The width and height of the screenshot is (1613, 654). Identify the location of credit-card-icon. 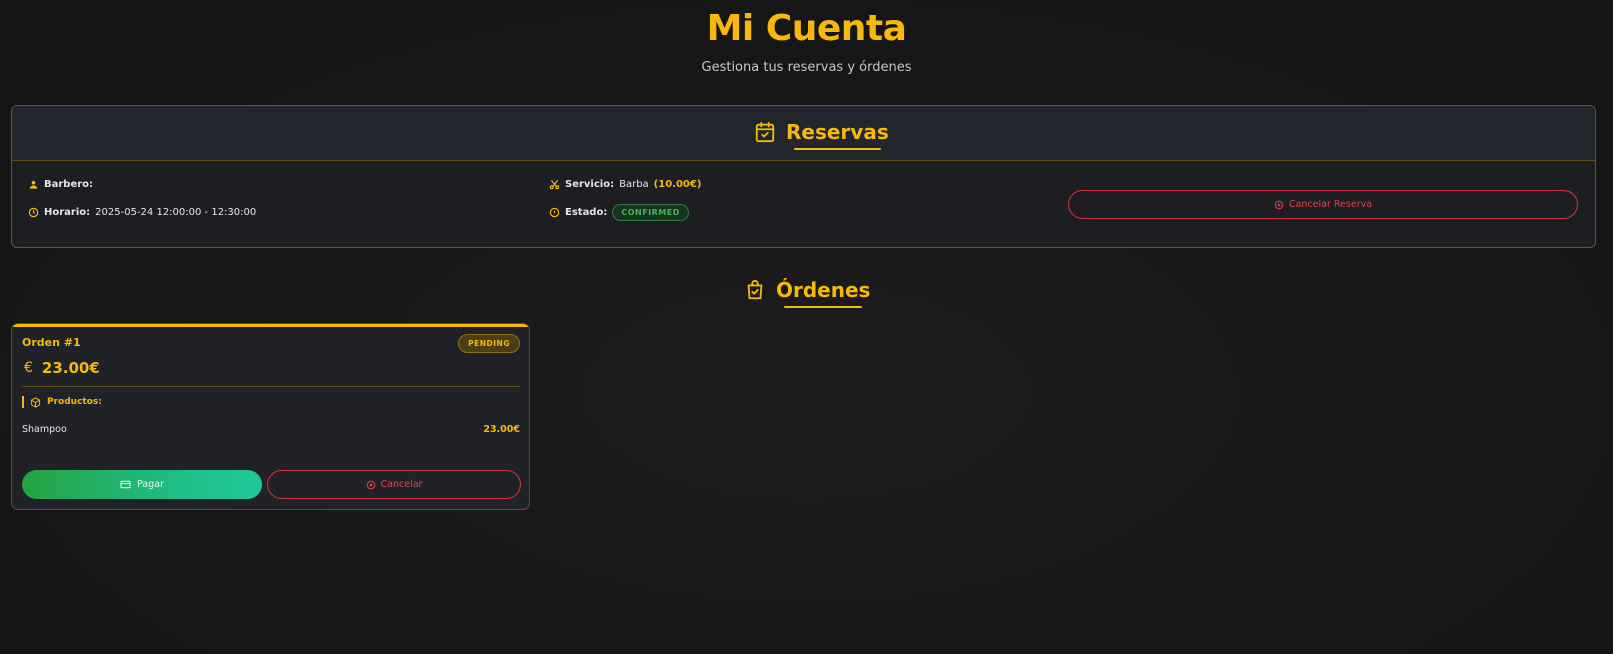
(125, 484).